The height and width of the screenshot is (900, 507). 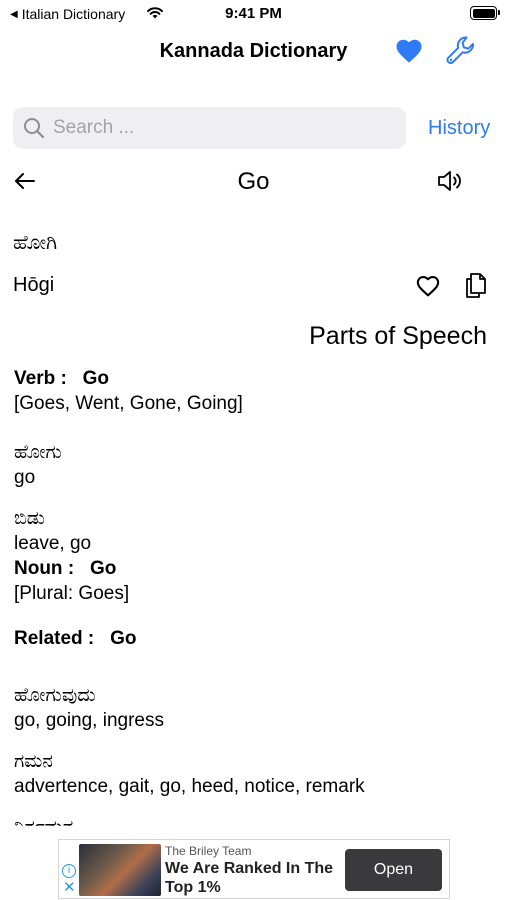 I want to click on ad-image, so click(x=120, y=870).